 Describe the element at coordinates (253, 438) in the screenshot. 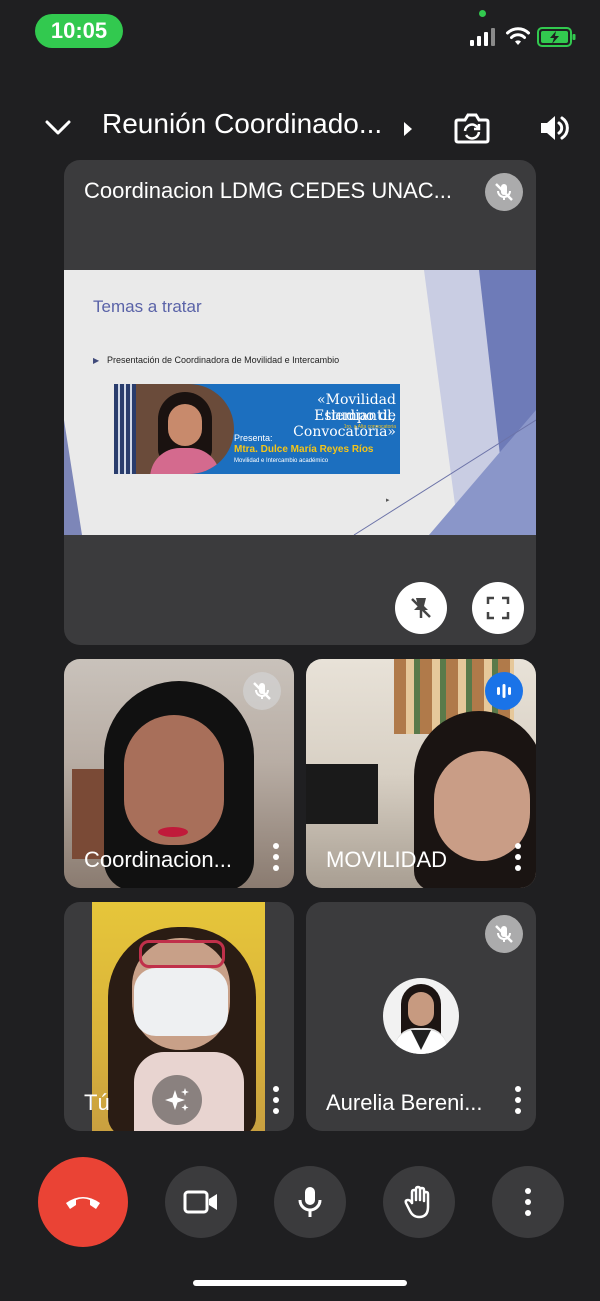

I see `banner-presenta: Presenta:` at that location.